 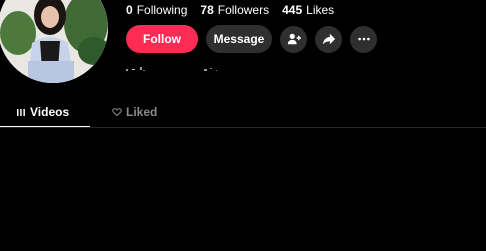 I want to click on followers-label: Followers, so click(x=243, y=10).